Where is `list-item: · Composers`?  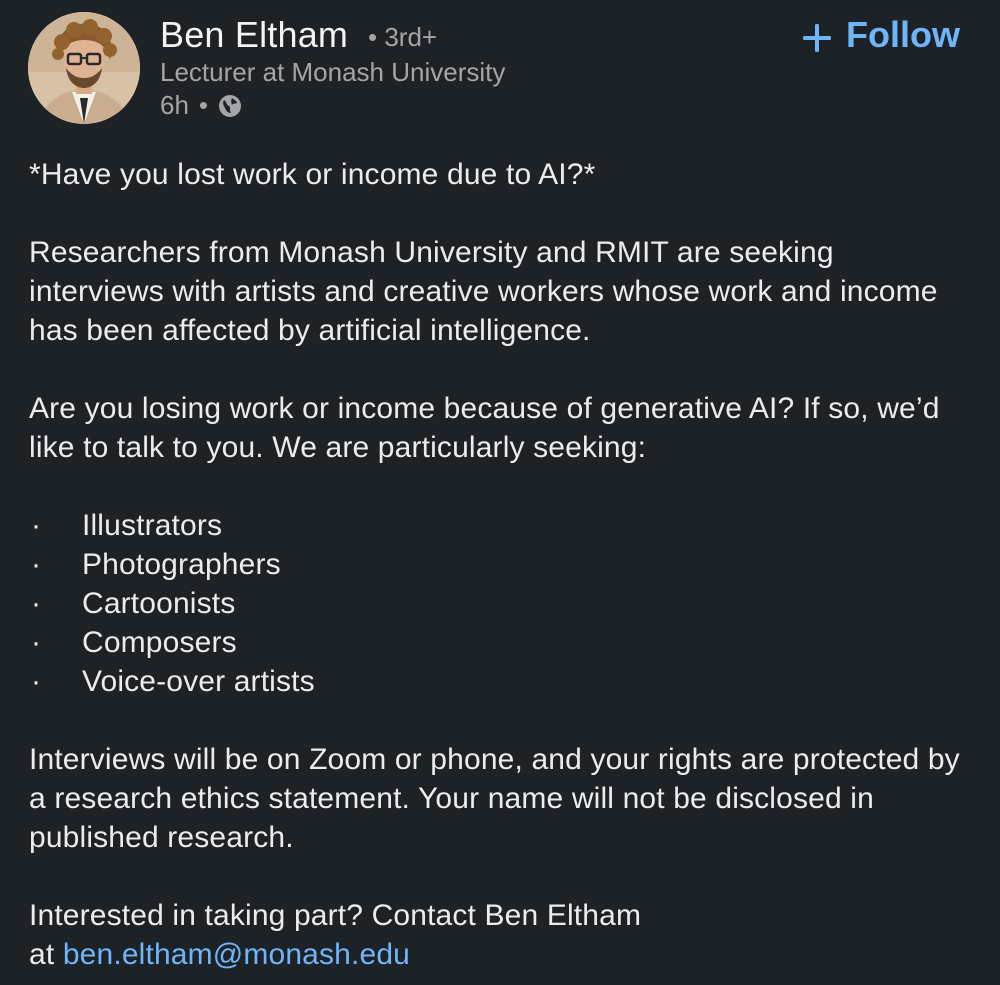 list-item: · Composers is located at coordinates (501, 642).